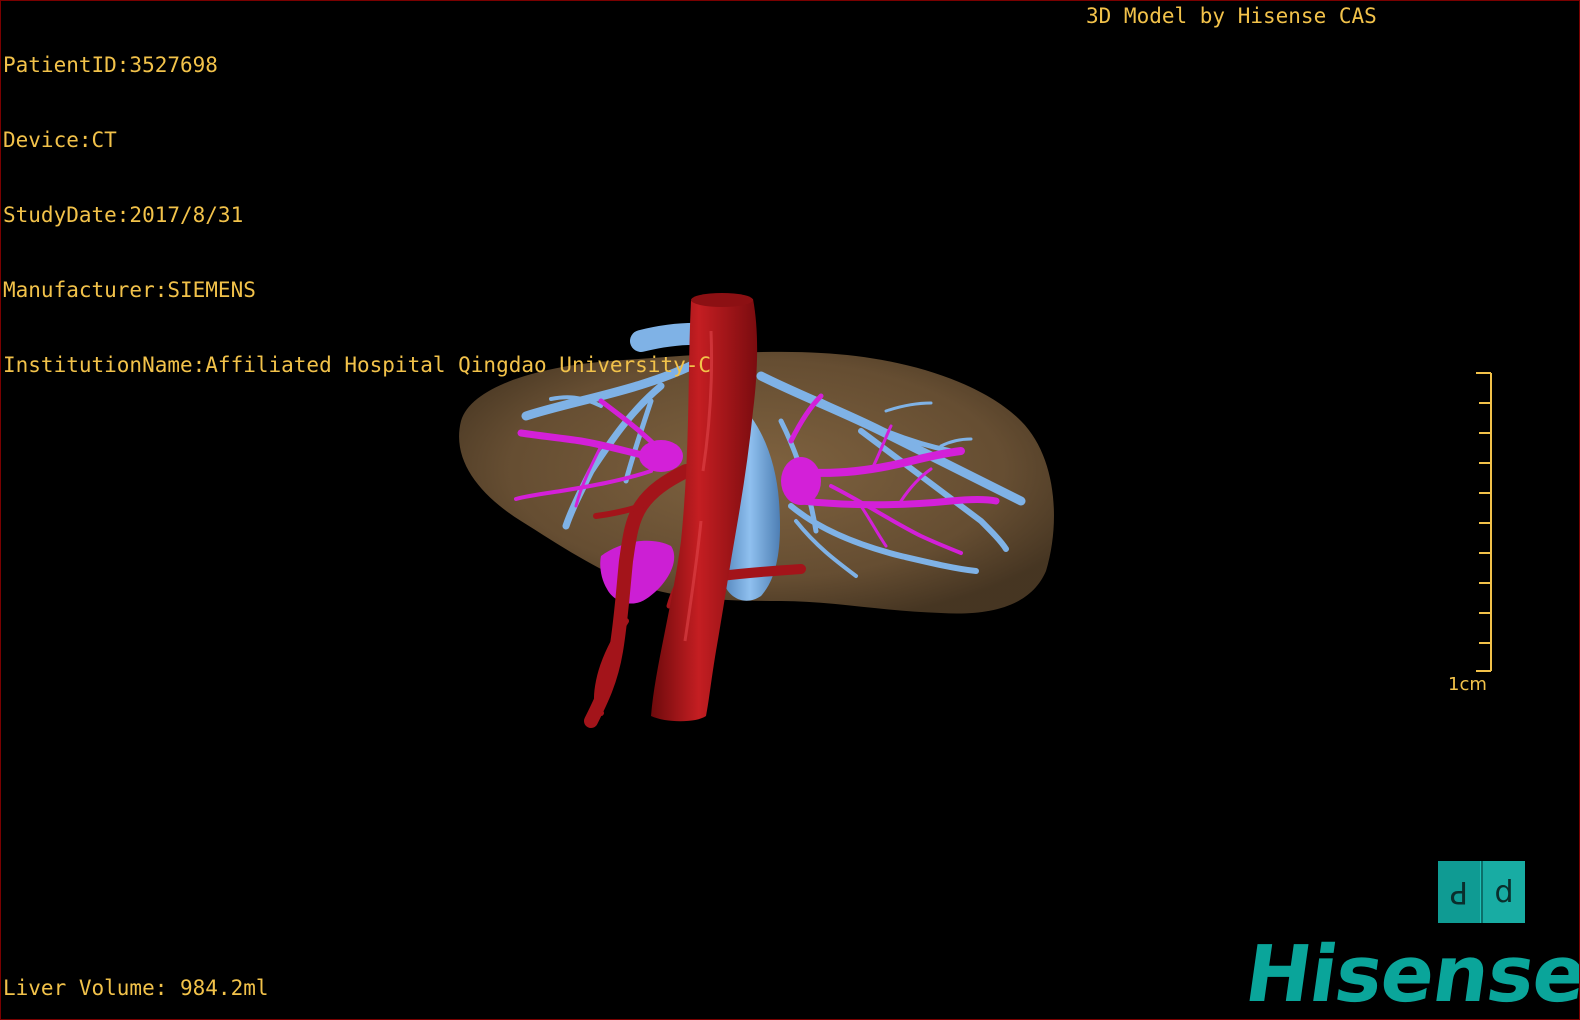 This screenshot has width=1580, height=1020. Describe the element at coordinates (801, 481) in the screenshot. I see `hepatic-vein-confluence-right` at that location.